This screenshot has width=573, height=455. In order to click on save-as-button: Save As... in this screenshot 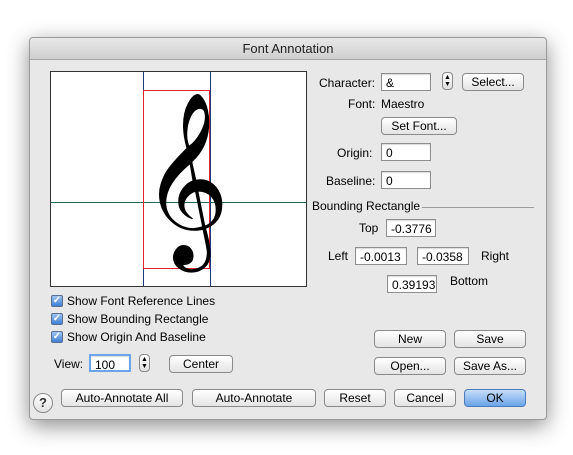, I will do `click(490, 366)`.